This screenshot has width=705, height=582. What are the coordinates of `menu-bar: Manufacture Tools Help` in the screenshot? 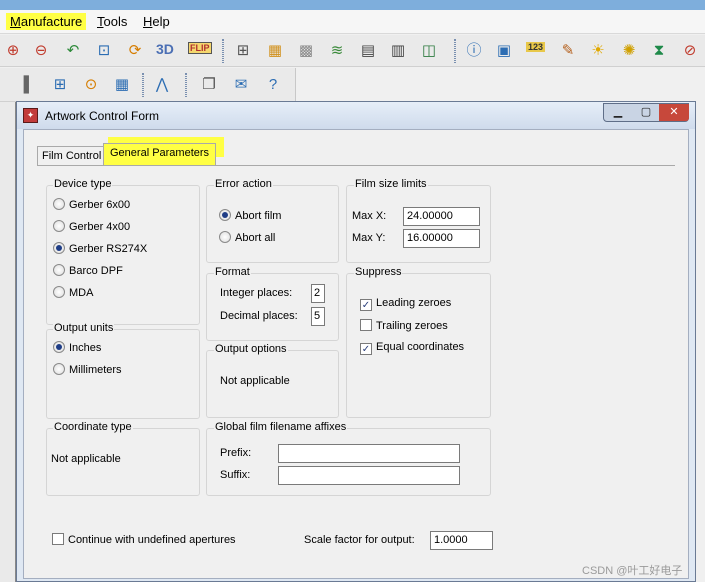 It's located at (352, 22).